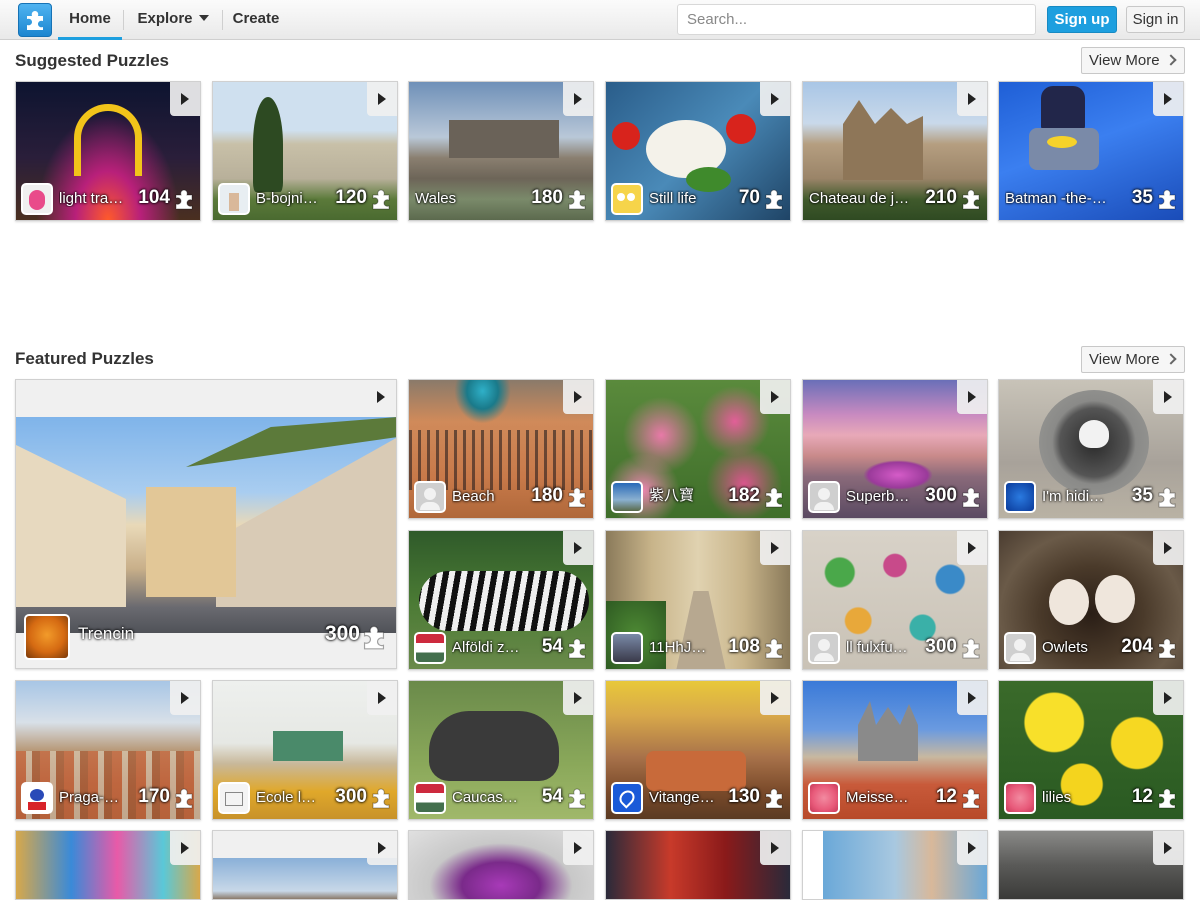 The height and width of the screenshot is (900, 1200). Describe the element at coordinates (1091, 600) in the screenshot. I see `puzzle-tile: Owlets 204` at that location.